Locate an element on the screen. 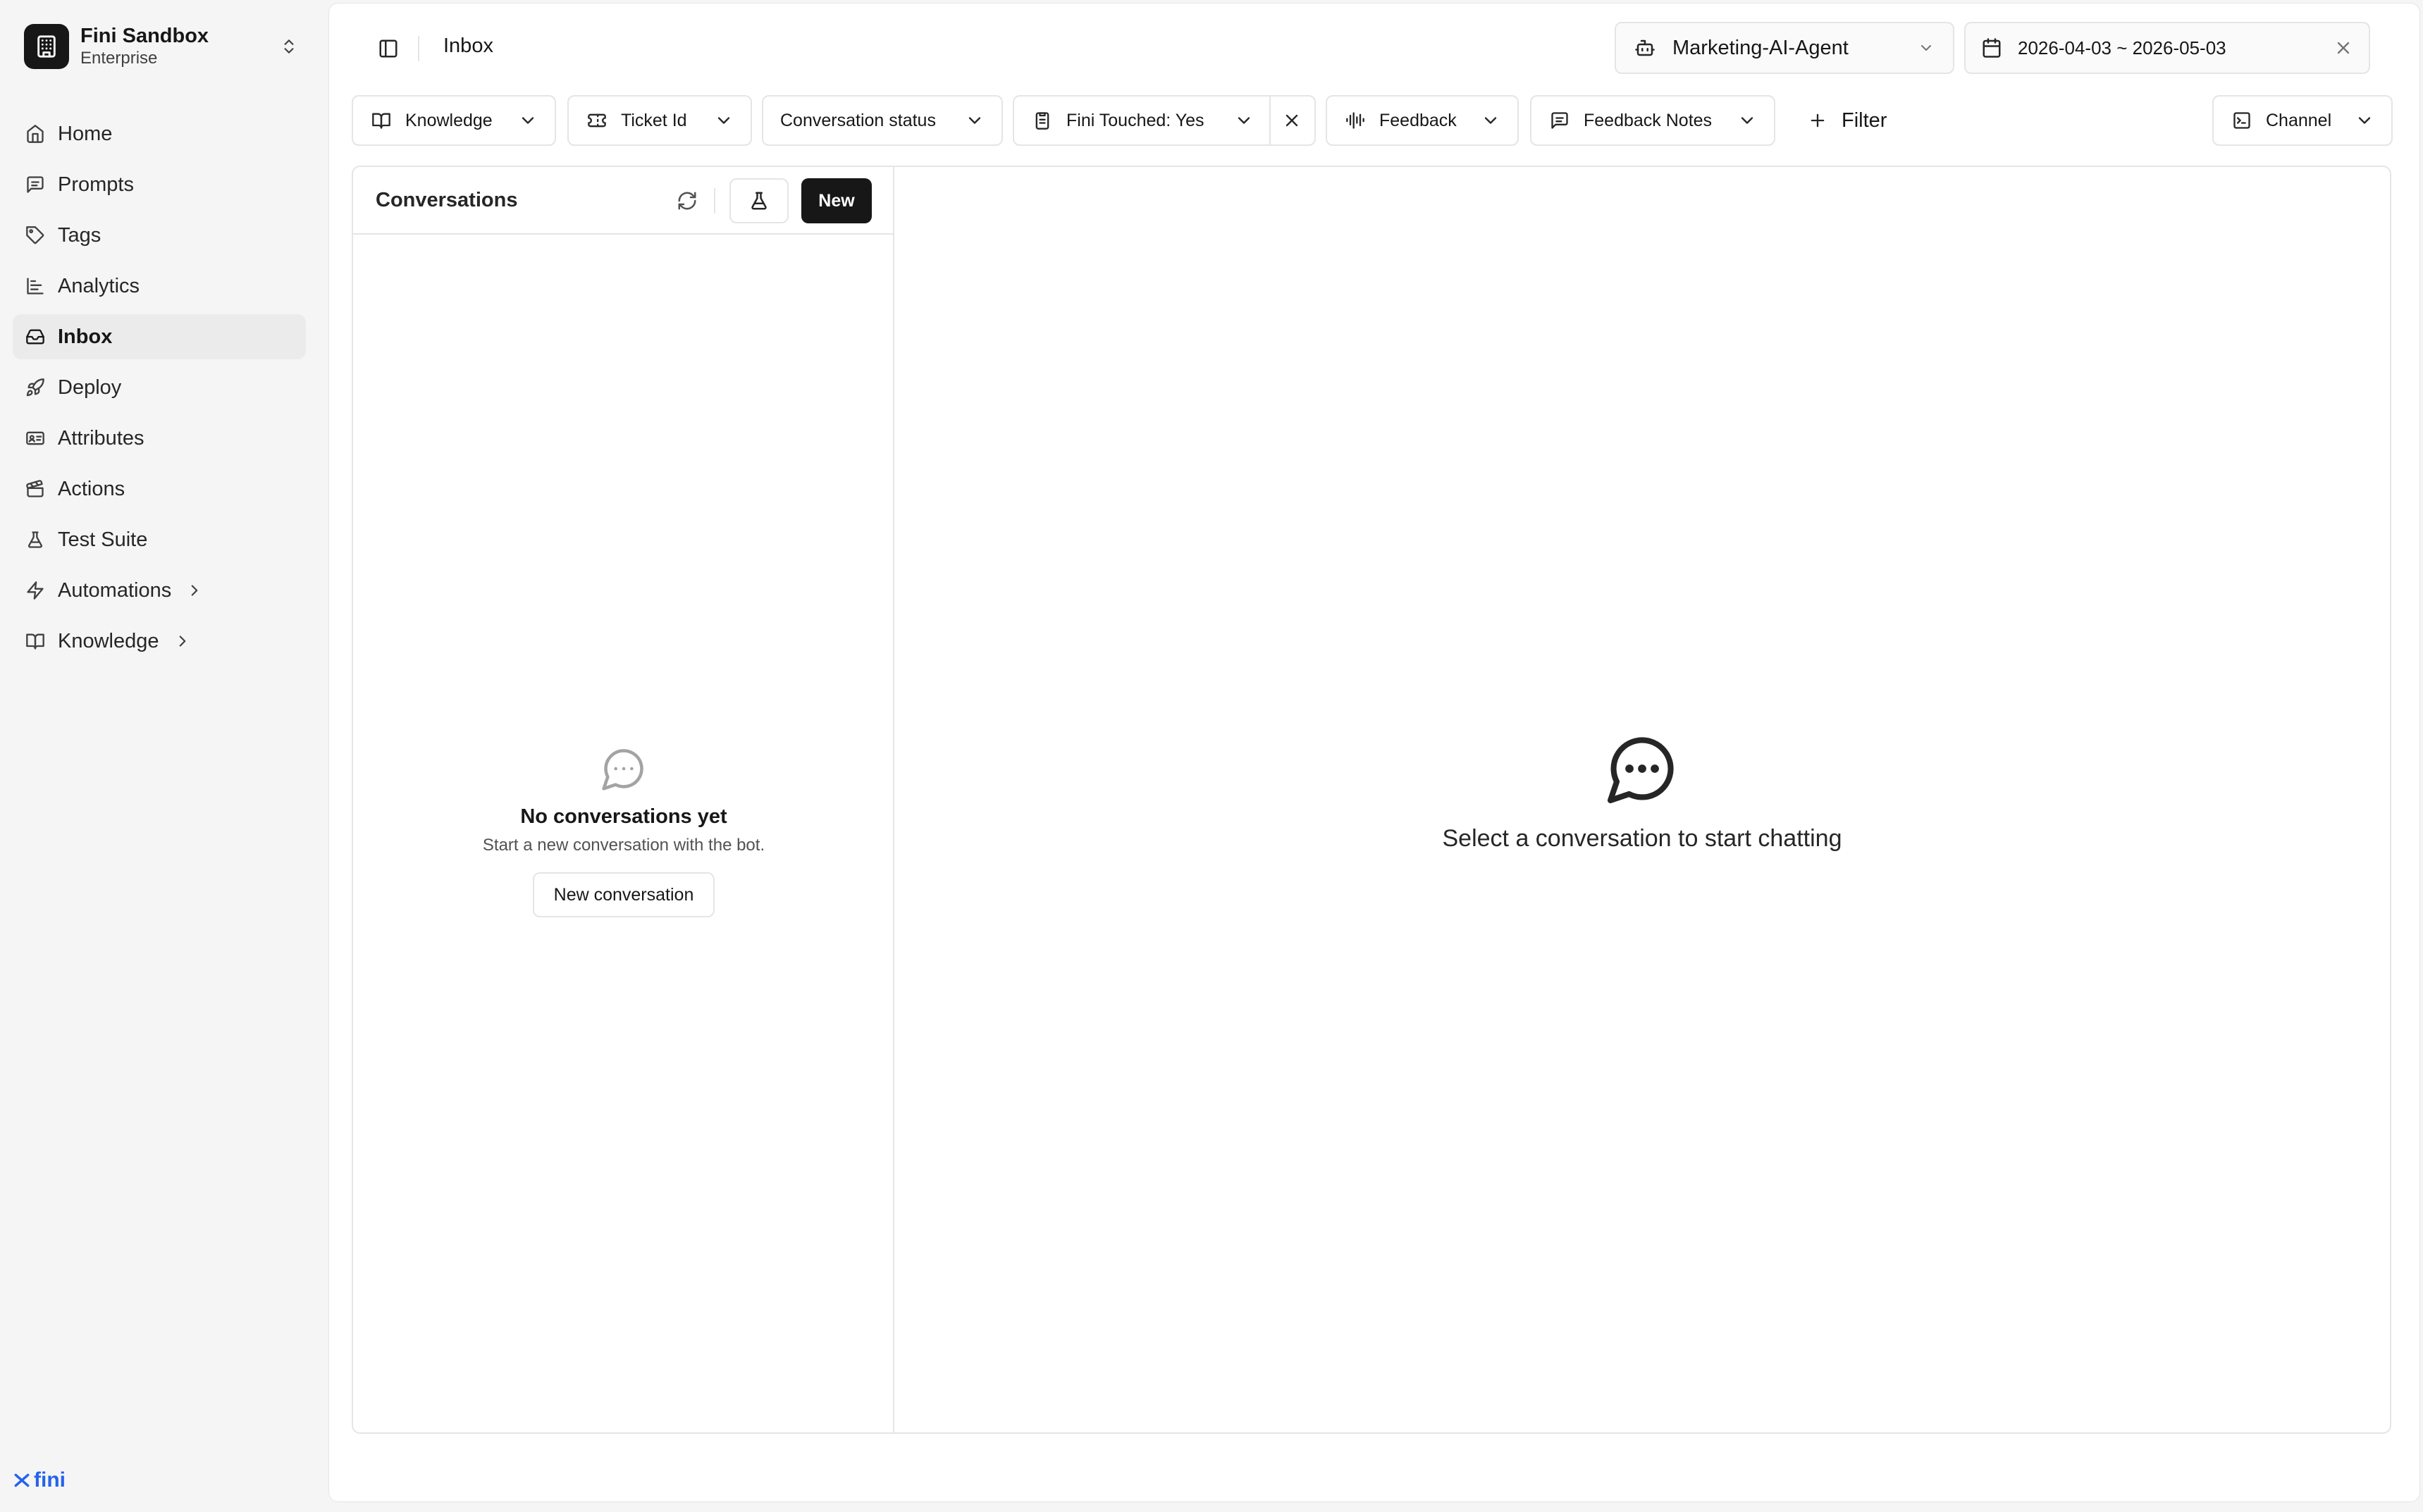  filter-label: Conversation status is located at coordinates (858, 120).